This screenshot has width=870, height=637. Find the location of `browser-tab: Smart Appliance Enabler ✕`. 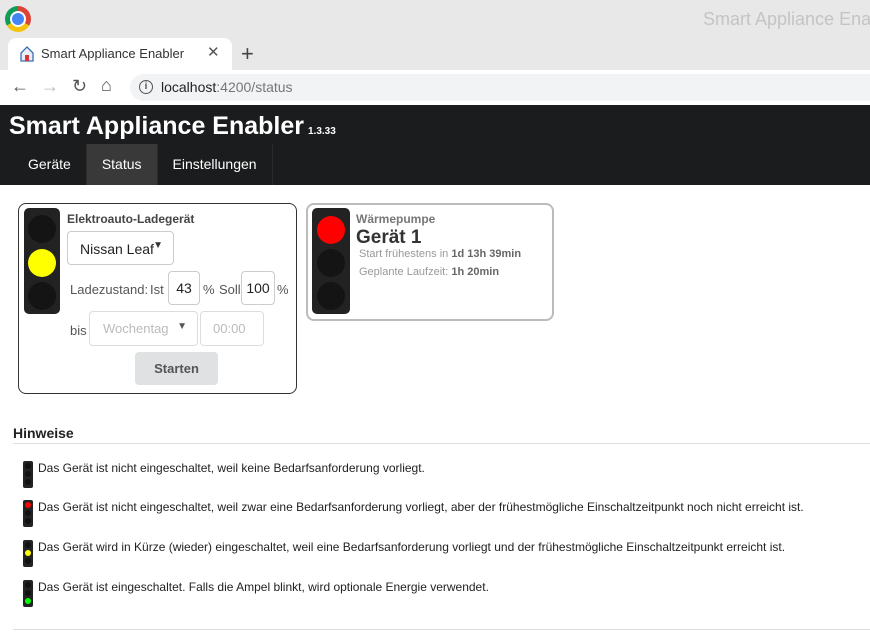

browser-tab: Smart Appliance Enabler ✕ is located at coordinates (120, 54).